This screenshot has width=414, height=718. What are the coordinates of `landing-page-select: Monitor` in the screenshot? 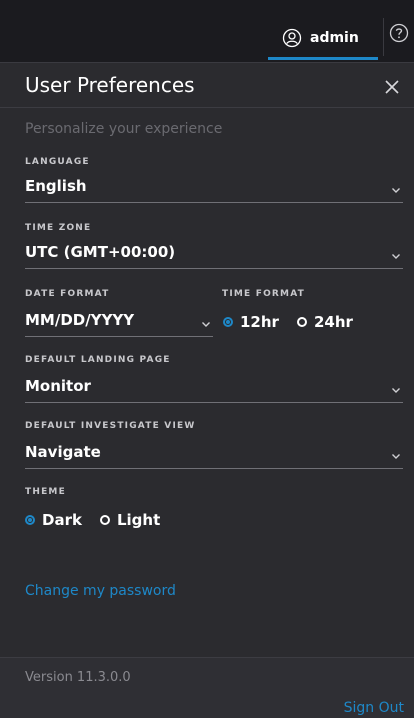 It's located at (214, 389).